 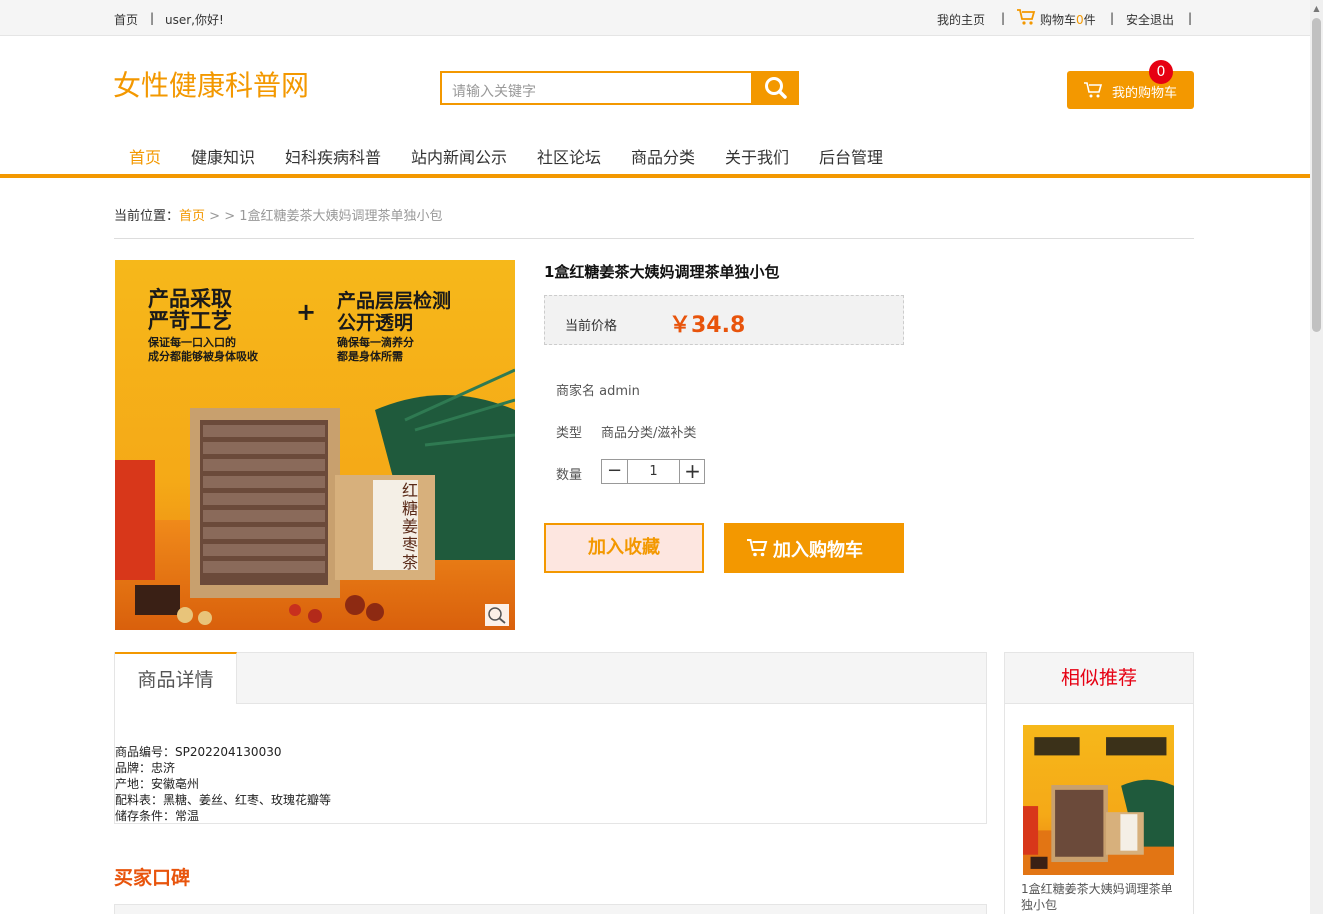 I want to click on user-greeting: user,你好!, so click(x=194, y=20).